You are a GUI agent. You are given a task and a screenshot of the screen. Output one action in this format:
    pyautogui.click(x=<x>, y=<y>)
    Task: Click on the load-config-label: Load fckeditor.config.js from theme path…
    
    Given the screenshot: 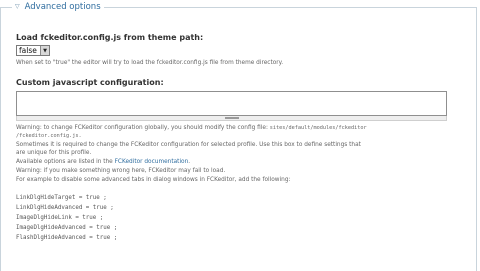 What is the action you would take?
    pyautogui.click(x=110, y=37)
    